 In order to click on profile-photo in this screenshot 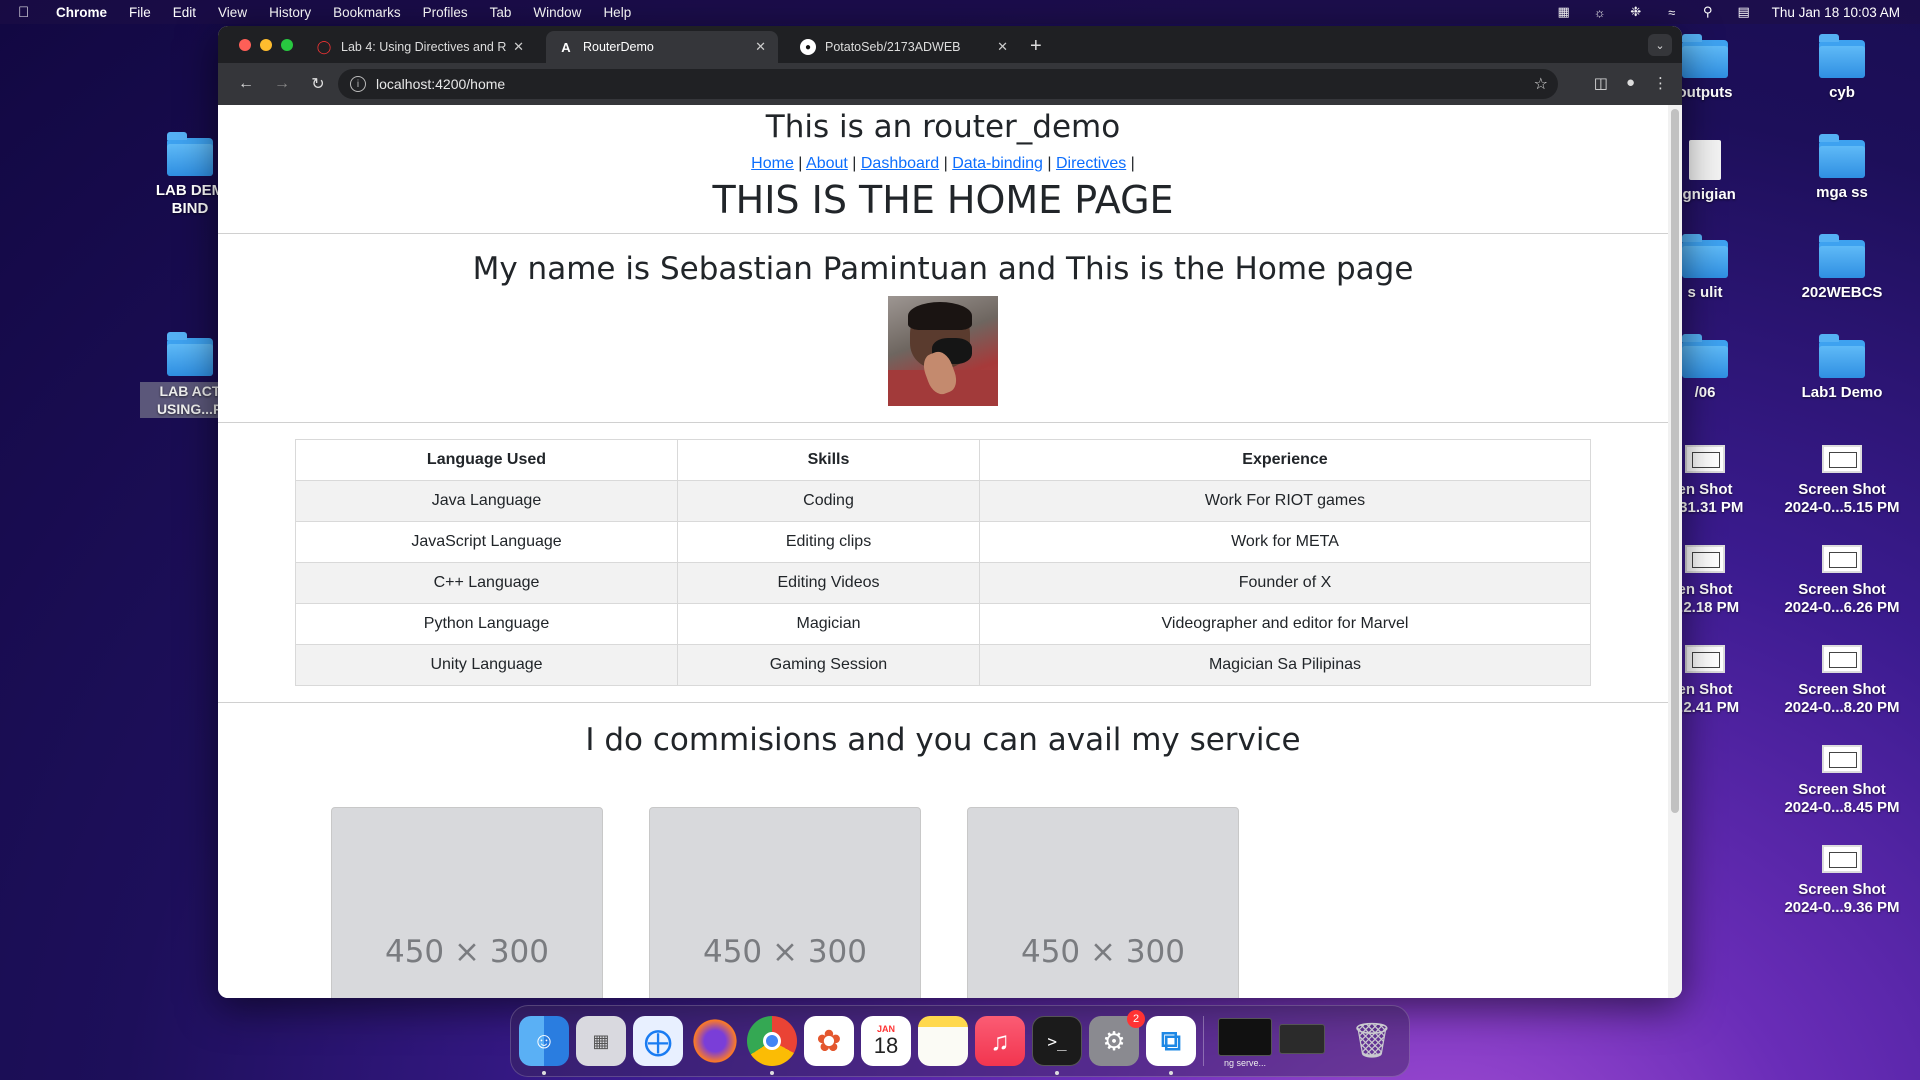, I will do `click(943, 351)`.